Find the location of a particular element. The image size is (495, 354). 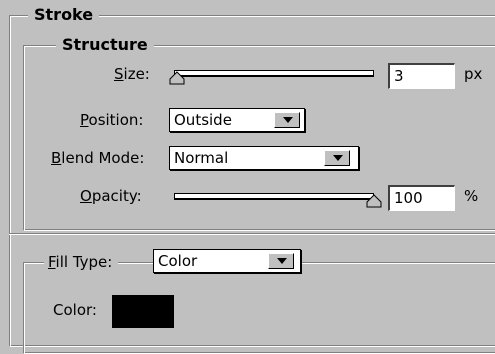

opacity-slider-track is located at coordinates (274, 196).